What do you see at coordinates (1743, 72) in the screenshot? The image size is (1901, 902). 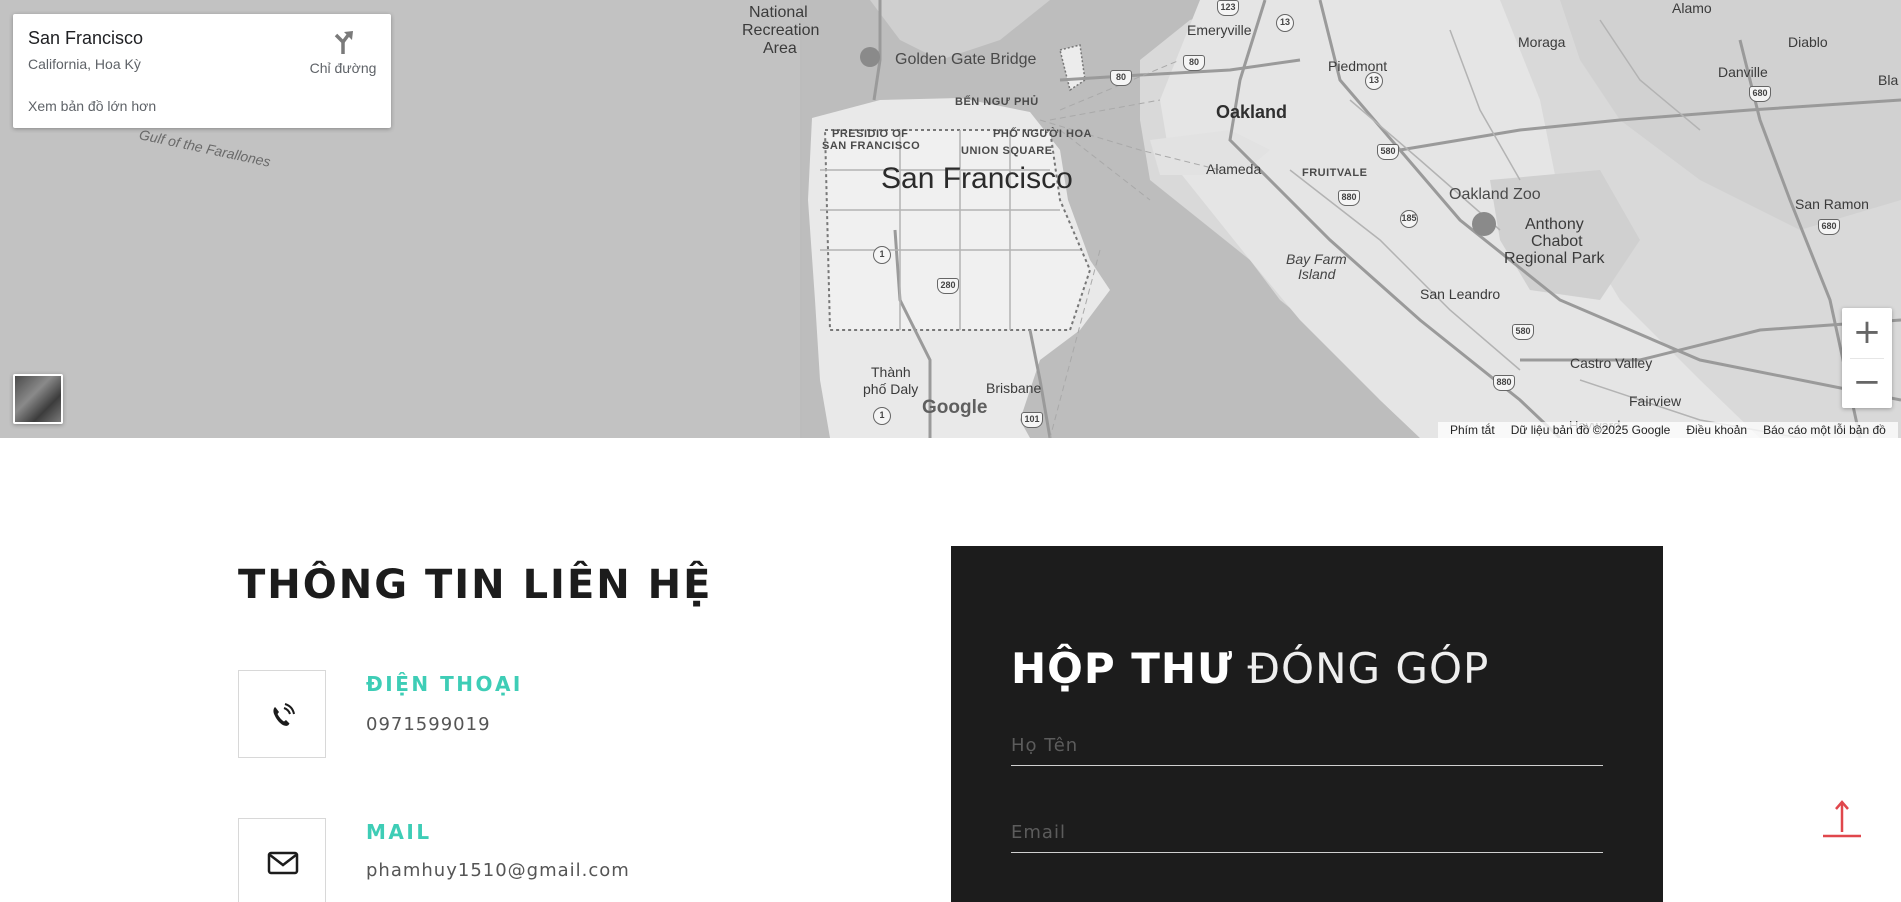 I see `map-label-danville: Danville` at bounding box center [1743, 72].